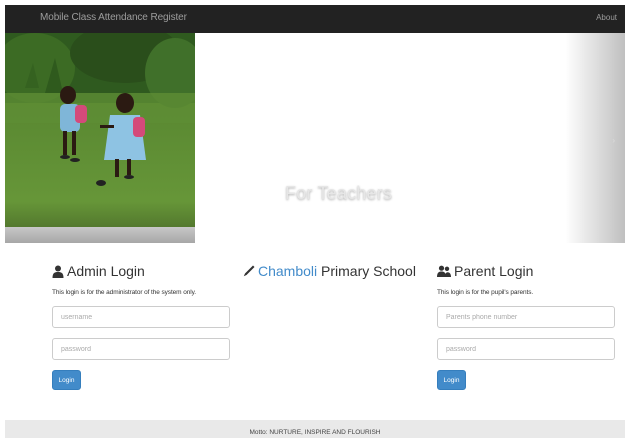 The image size is (625, 438). What do you see at coordinates (526, 317) in the screenshot?
I see `parent-phone-input` at bounding box center [526, 317].